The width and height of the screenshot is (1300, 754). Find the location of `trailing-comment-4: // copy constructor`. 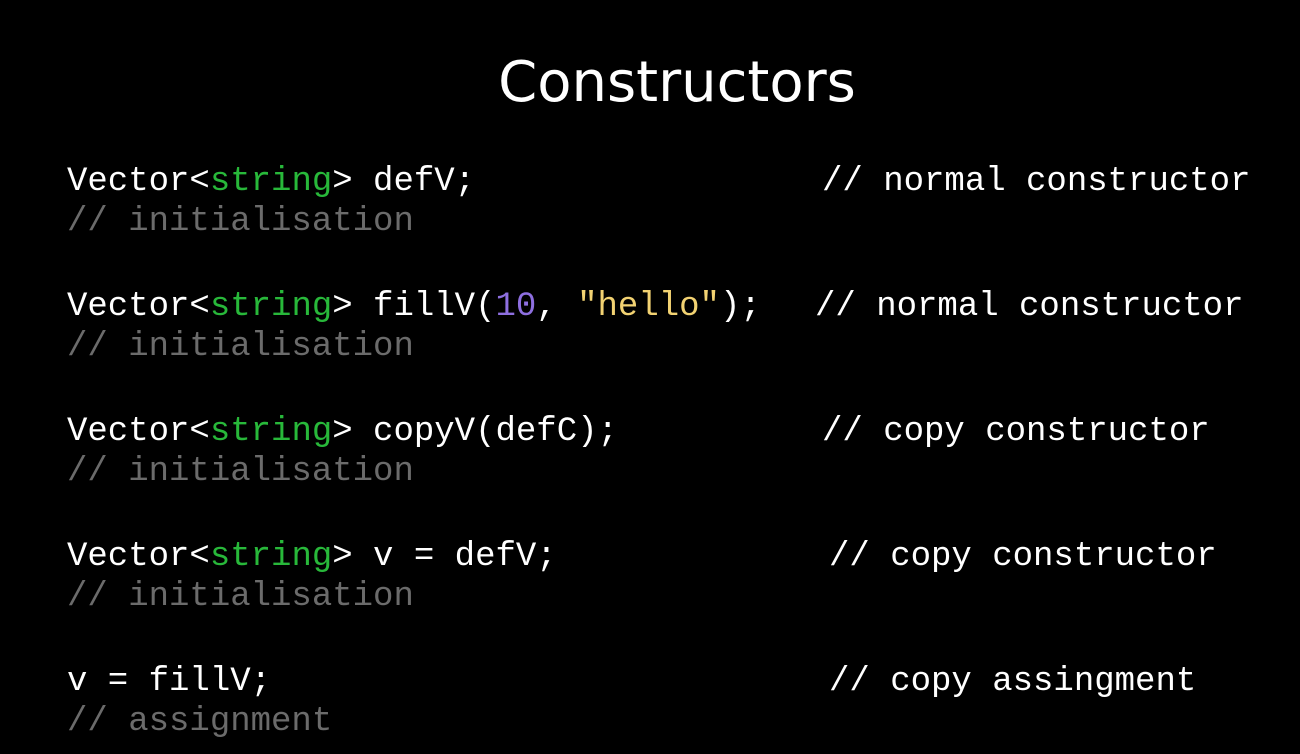

trailing-comment-4: // copy constructor is located at coordinates (1023, 557).